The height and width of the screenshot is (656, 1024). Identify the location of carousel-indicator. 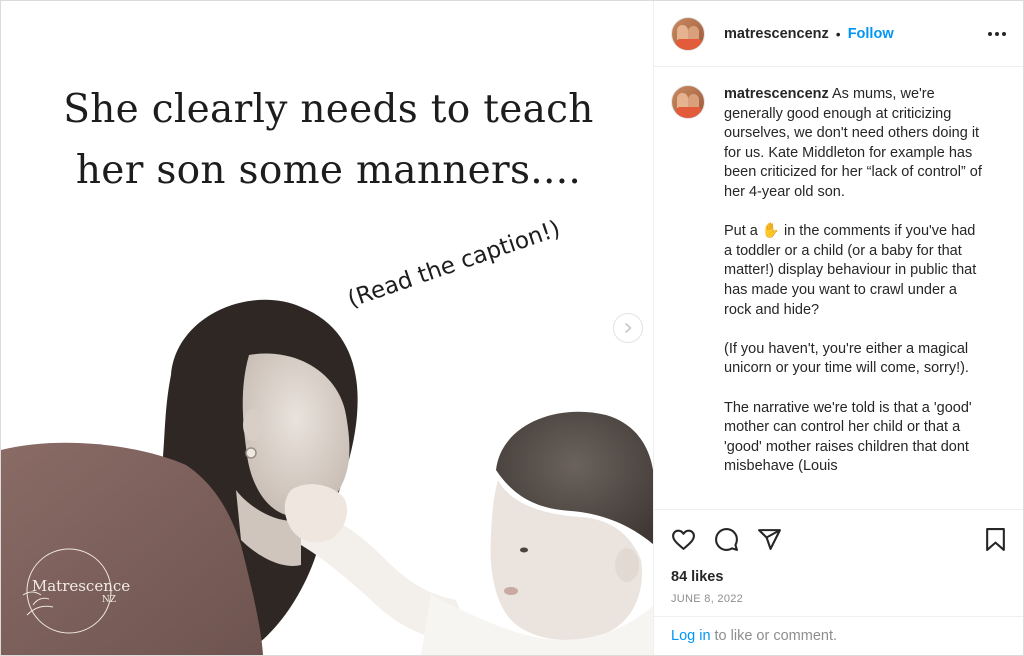
(326, 632).